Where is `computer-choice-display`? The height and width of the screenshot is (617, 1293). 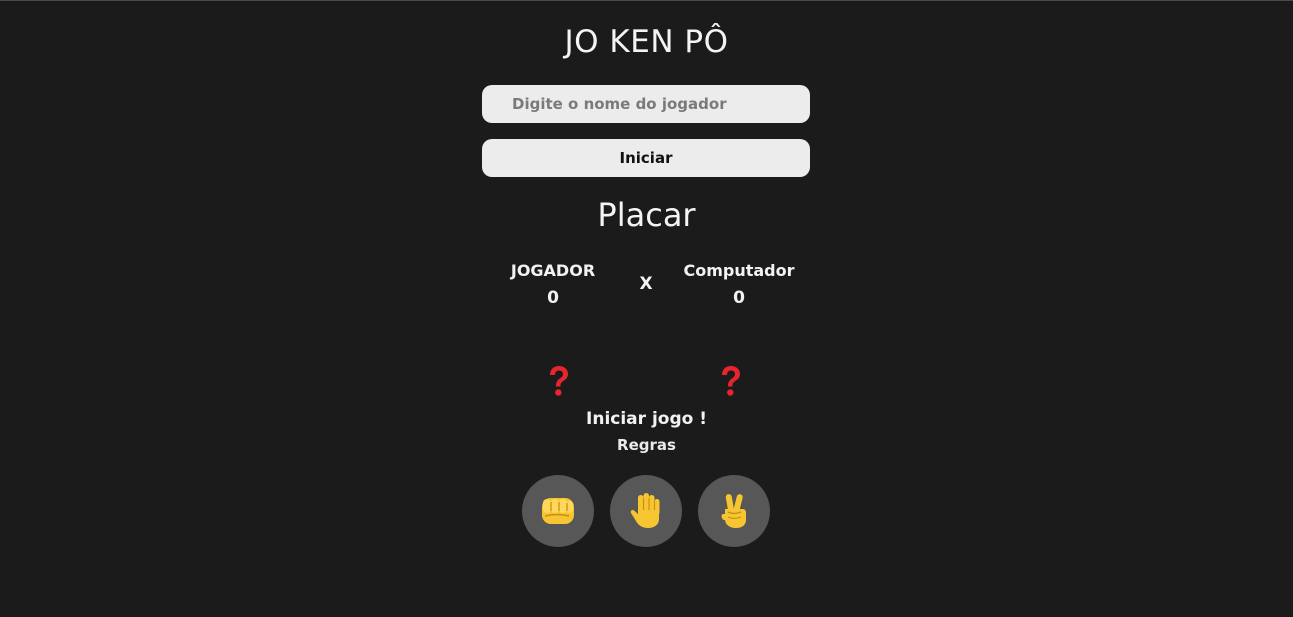
computer-choice-display is located at coordinates (731, 381).